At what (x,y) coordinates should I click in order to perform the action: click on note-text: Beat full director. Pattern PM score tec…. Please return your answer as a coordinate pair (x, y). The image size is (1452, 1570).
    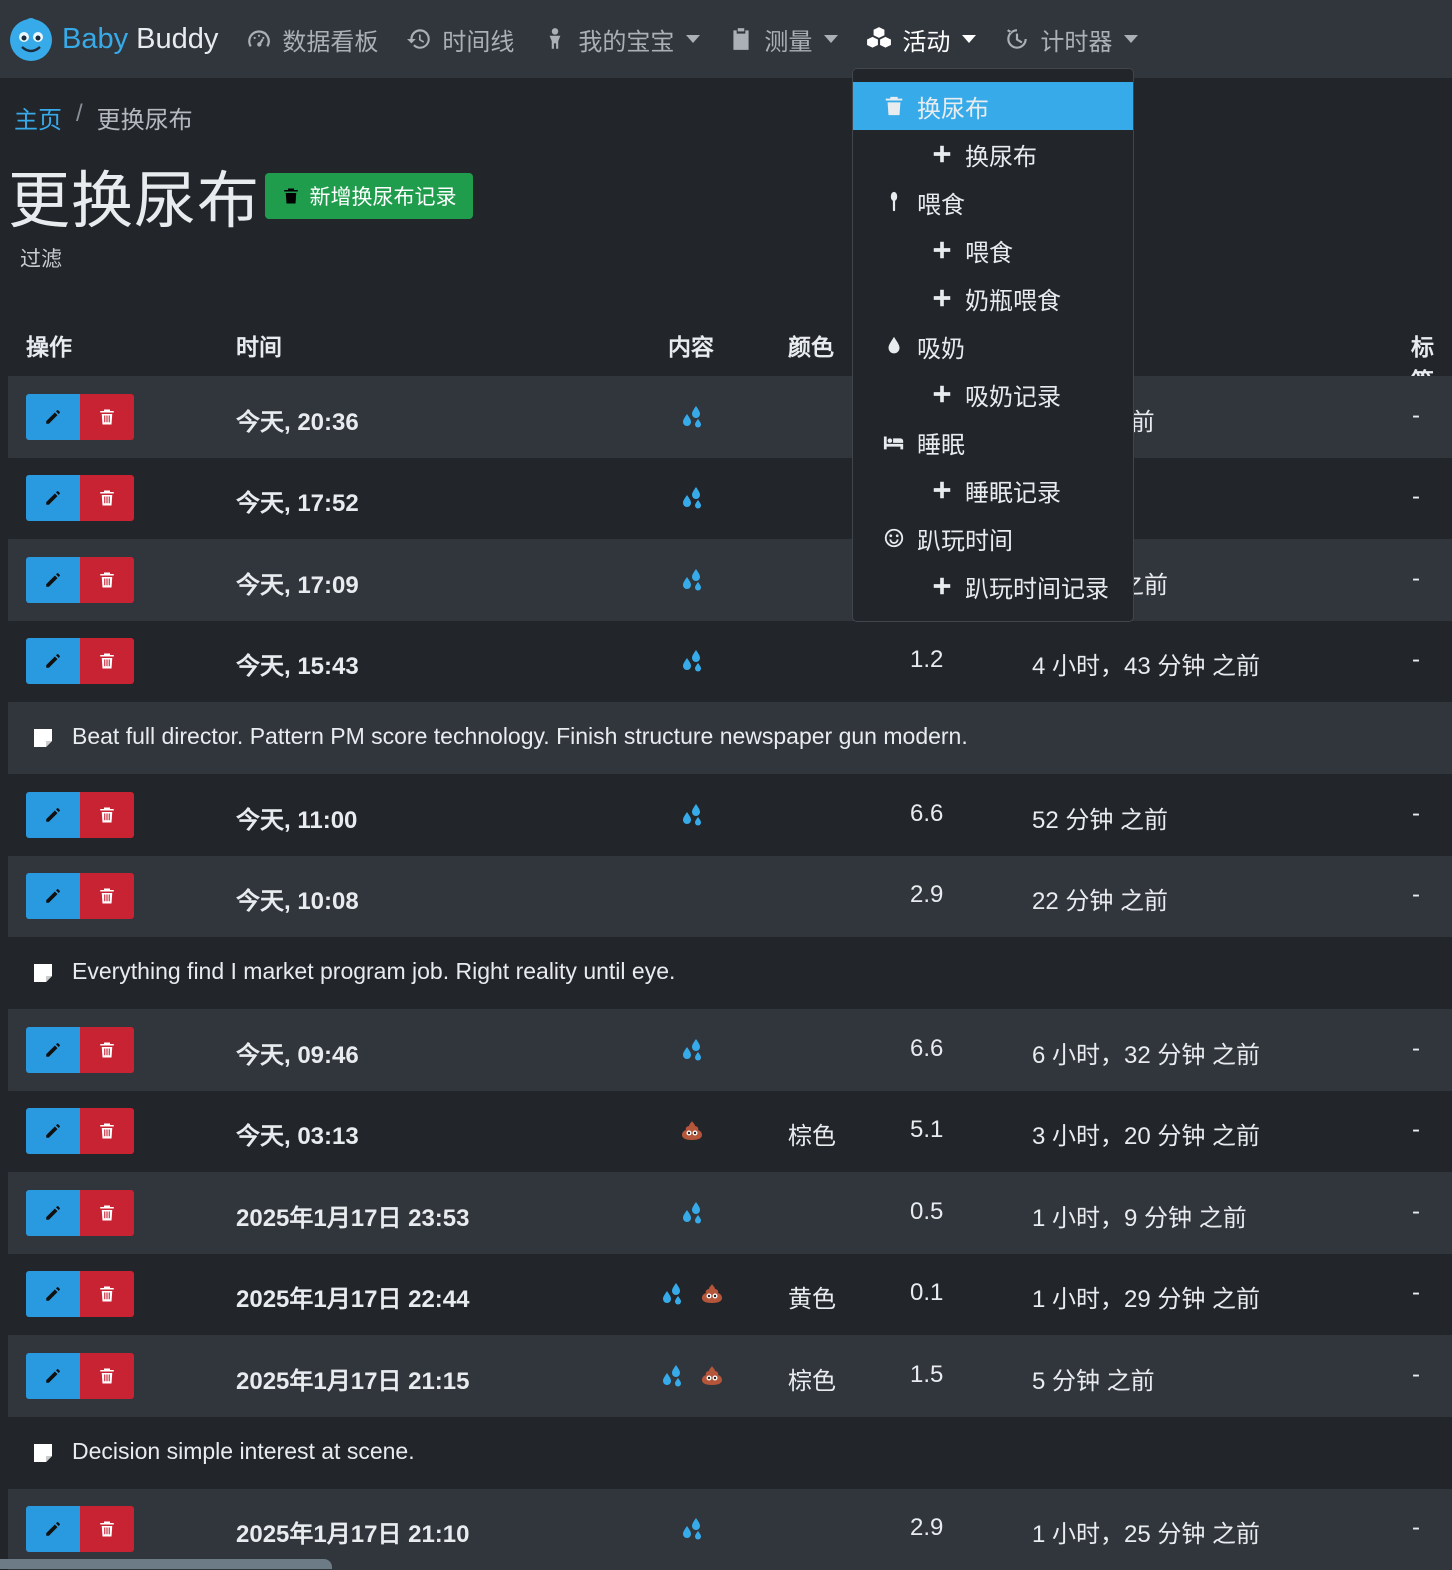
    Looking at the image, I should click on (520, 736).